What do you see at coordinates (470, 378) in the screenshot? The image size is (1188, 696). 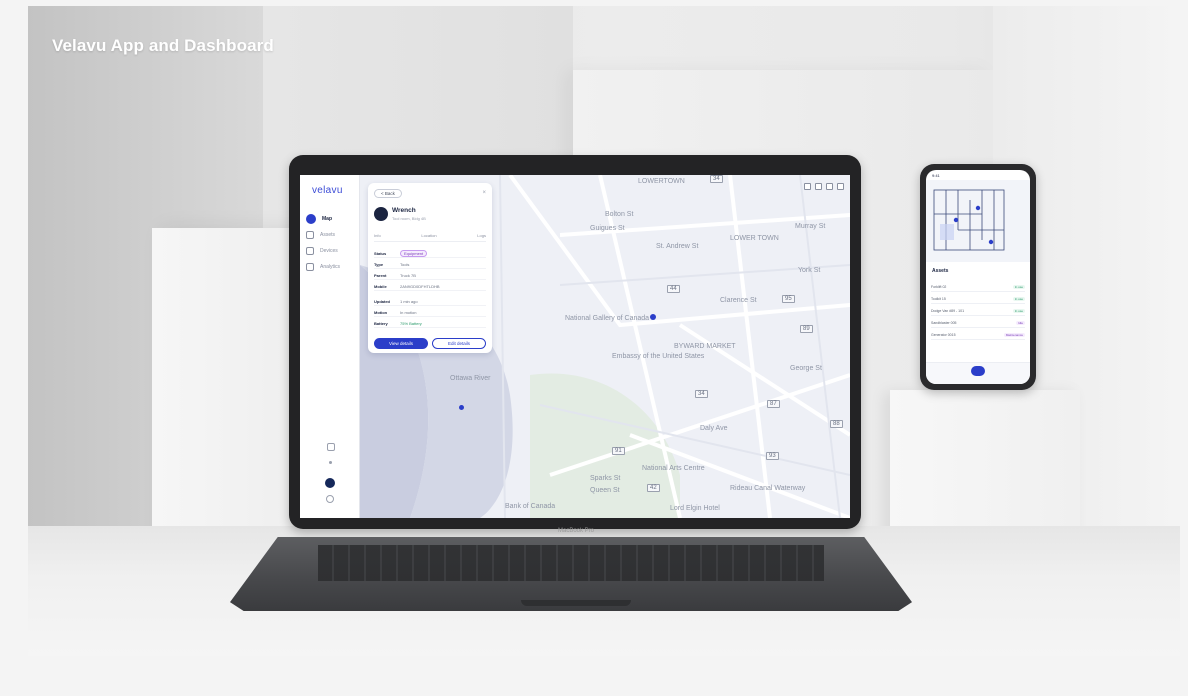 I see `map-label: Ottawa River` at bounding box center [470, 378].